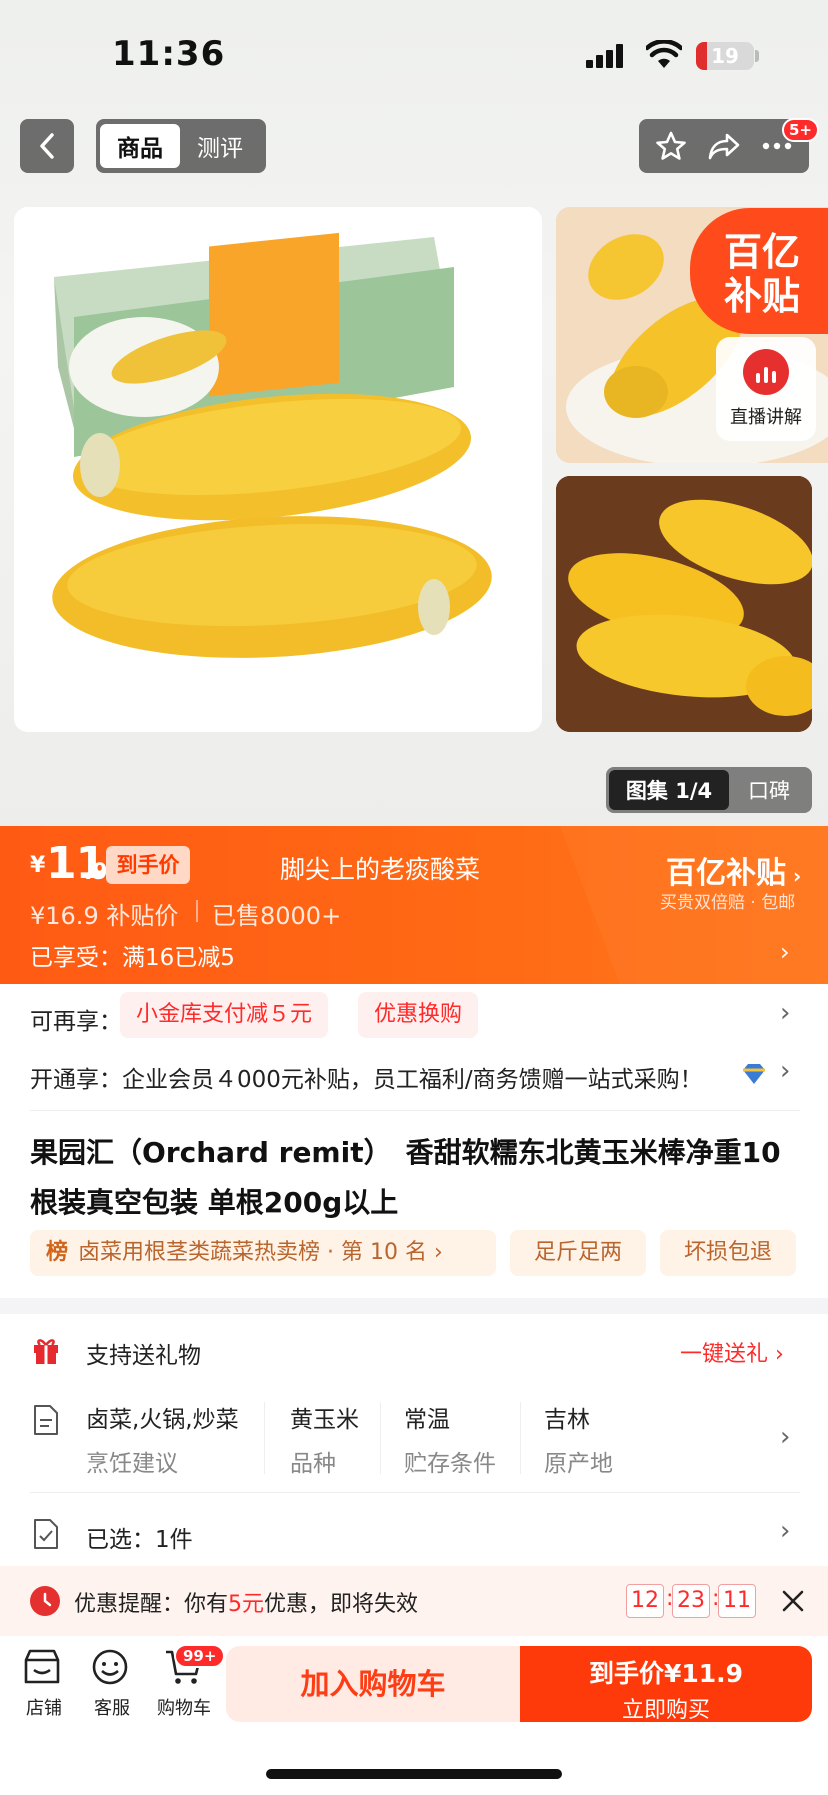  I want to click on top-tabs: 商品 测评, so click(181, 146).